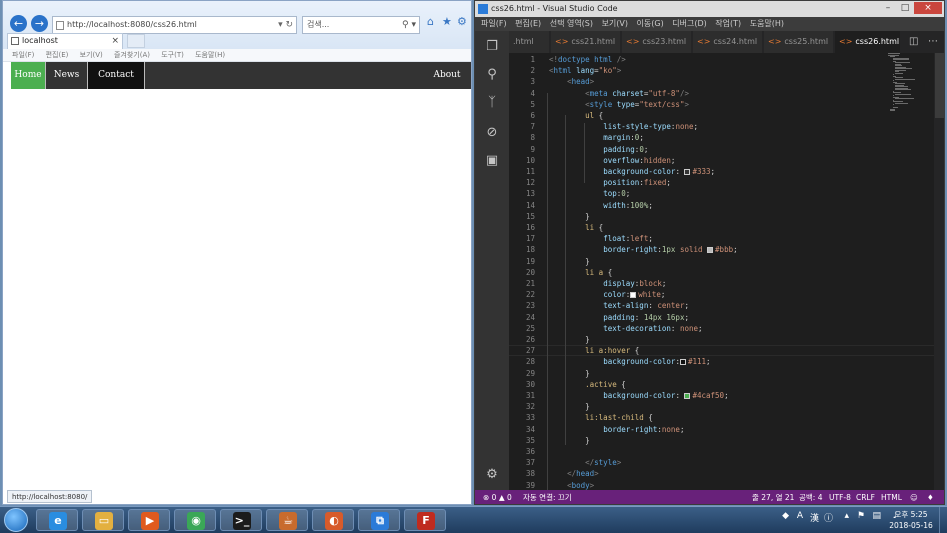 Image resolution: width=947 pixels, height=533 pixels. Describe the element at coordinates (16, 520) in the screenshot. I see `start-button` at that location.